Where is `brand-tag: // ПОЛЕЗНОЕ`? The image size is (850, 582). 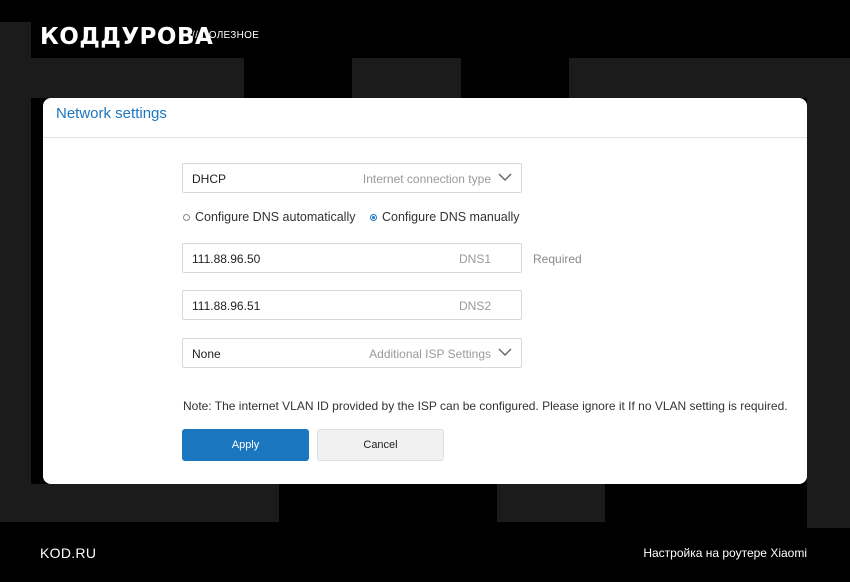 brand-tag: // ПОЛЕЗНОЕ is located at coordinates (226, 35).